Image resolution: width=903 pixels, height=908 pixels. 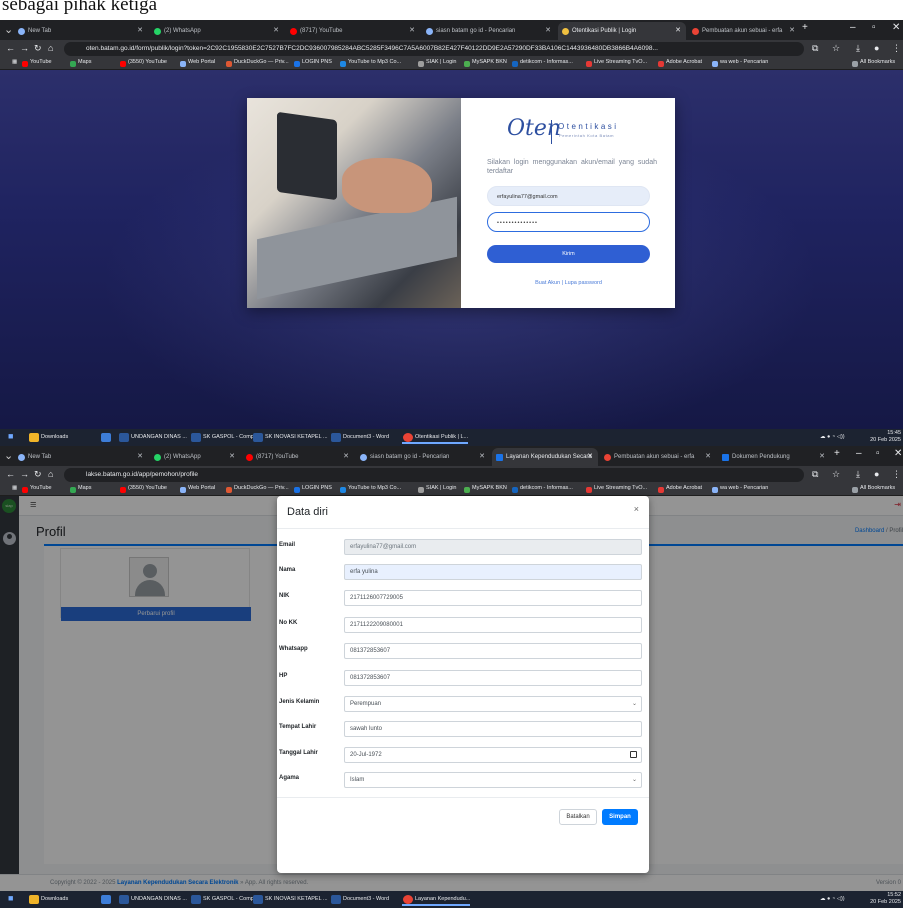 What do you see at coordinates (434, 475) in the screenshot?
I see `url-input: lakse.batam.go.id/app/pemohon/profile` at bounding box center [434, 475].